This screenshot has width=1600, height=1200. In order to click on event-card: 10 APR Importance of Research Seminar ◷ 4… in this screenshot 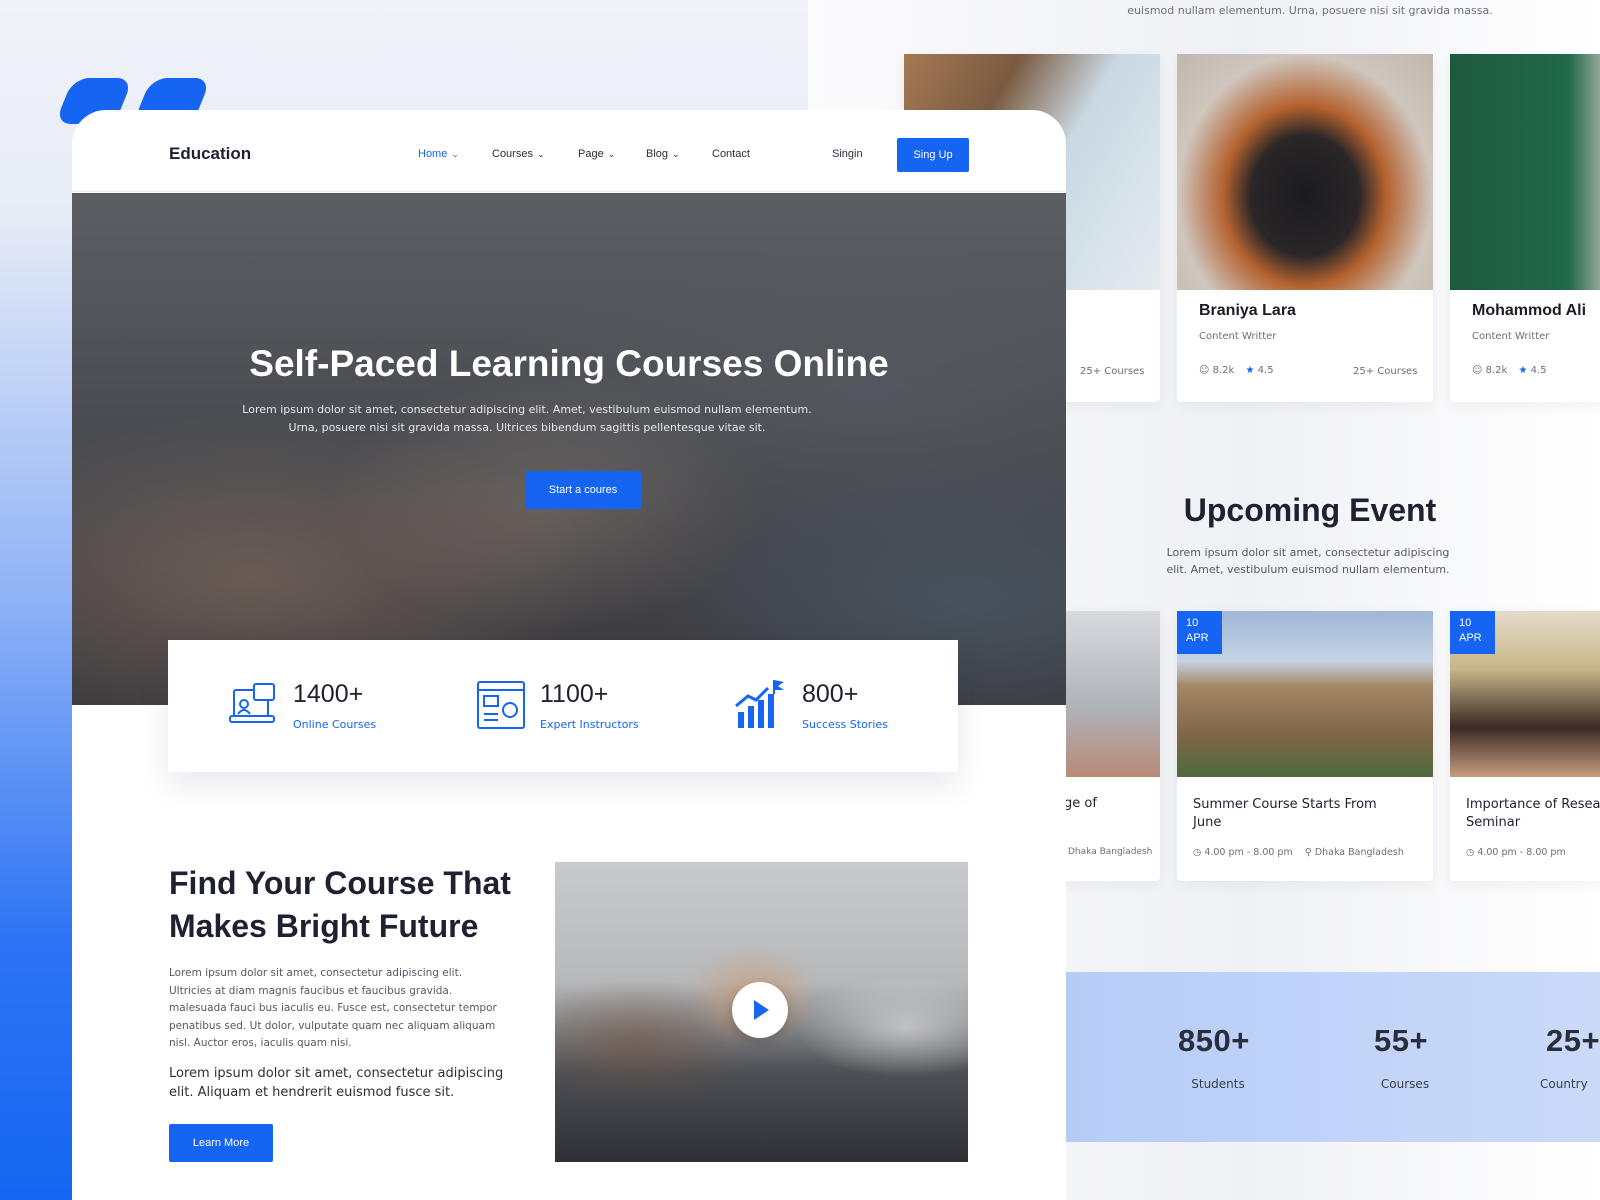, I will do `click(1525, 746)`.